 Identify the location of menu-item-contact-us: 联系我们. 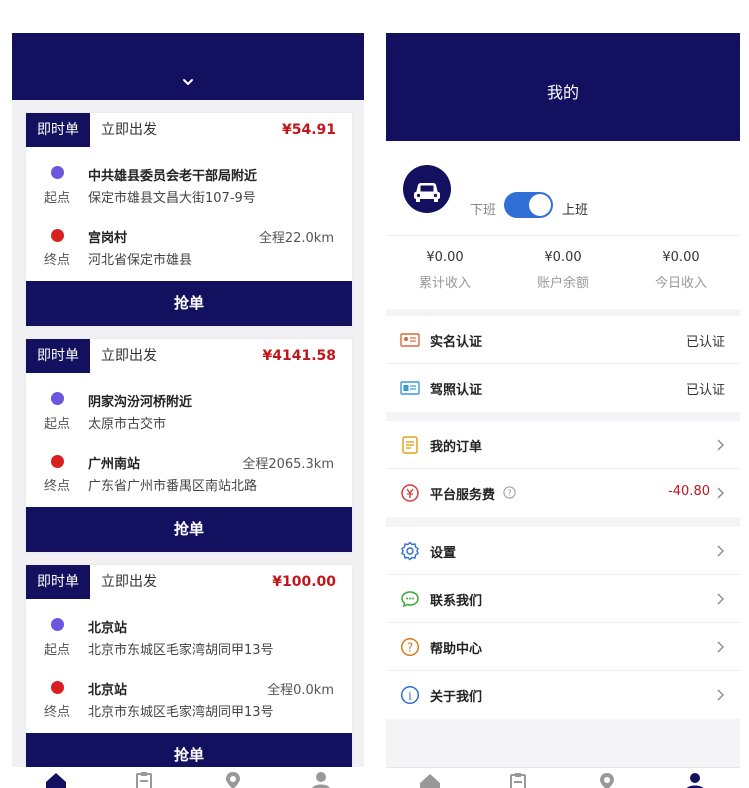
(563, 599).